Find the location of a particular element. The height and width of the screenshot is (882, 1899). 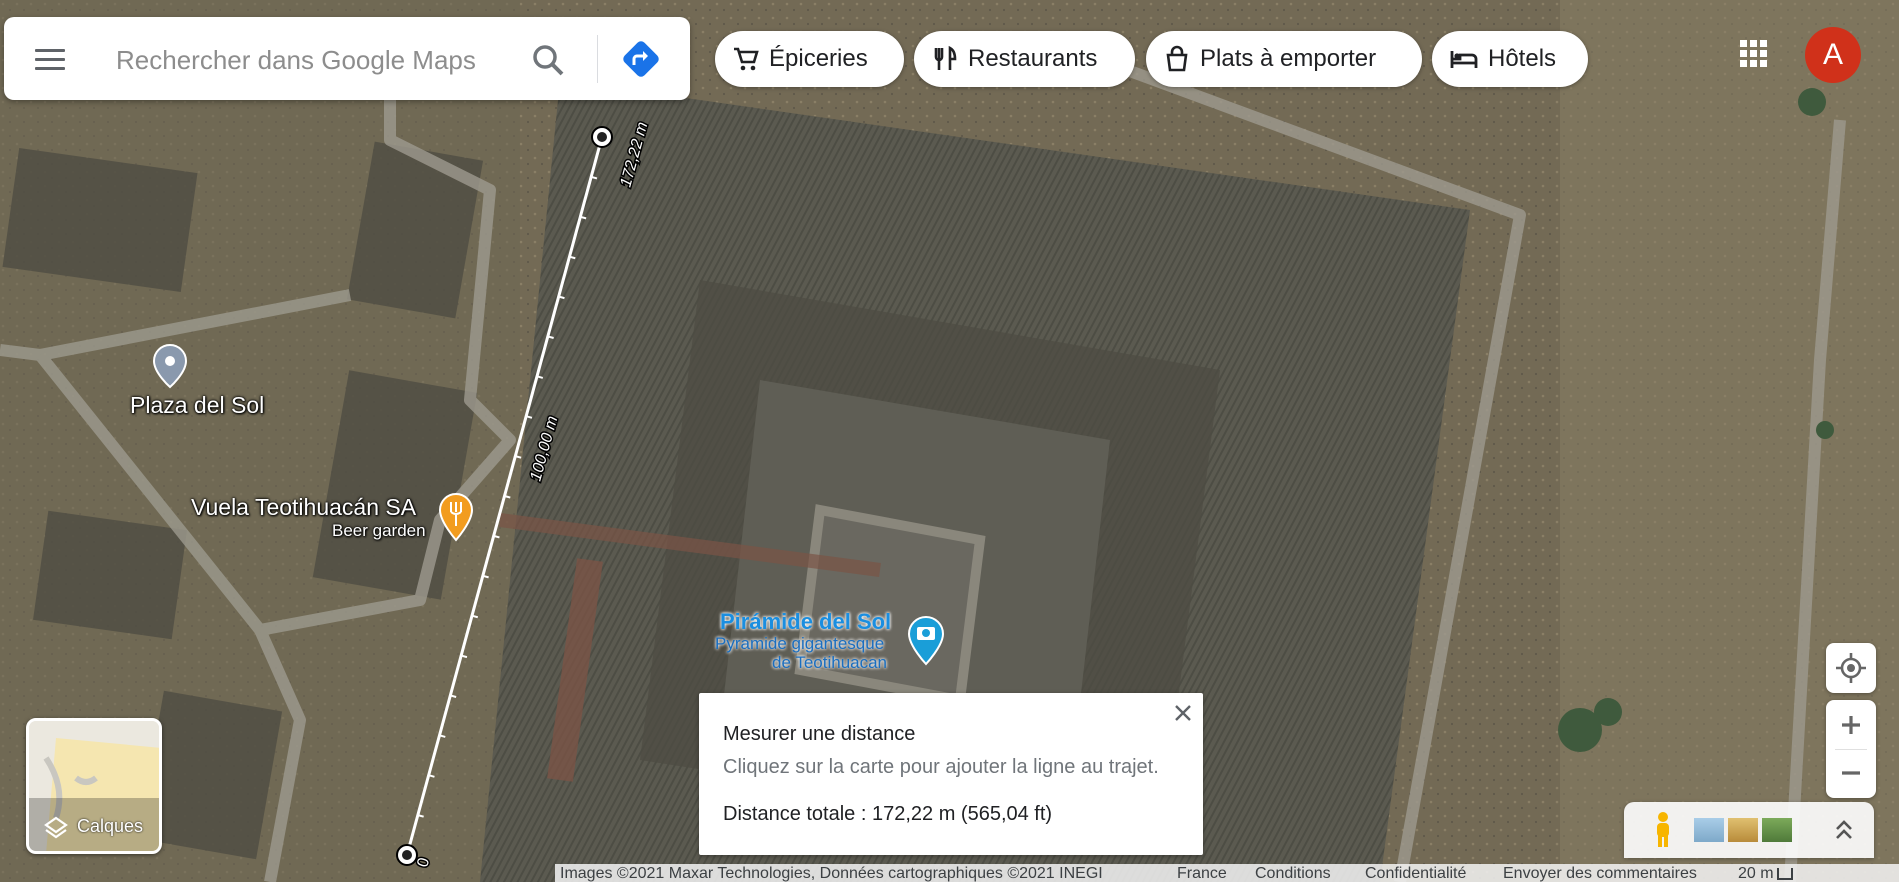

zoom-controls is located at coordinates (1851, 749).